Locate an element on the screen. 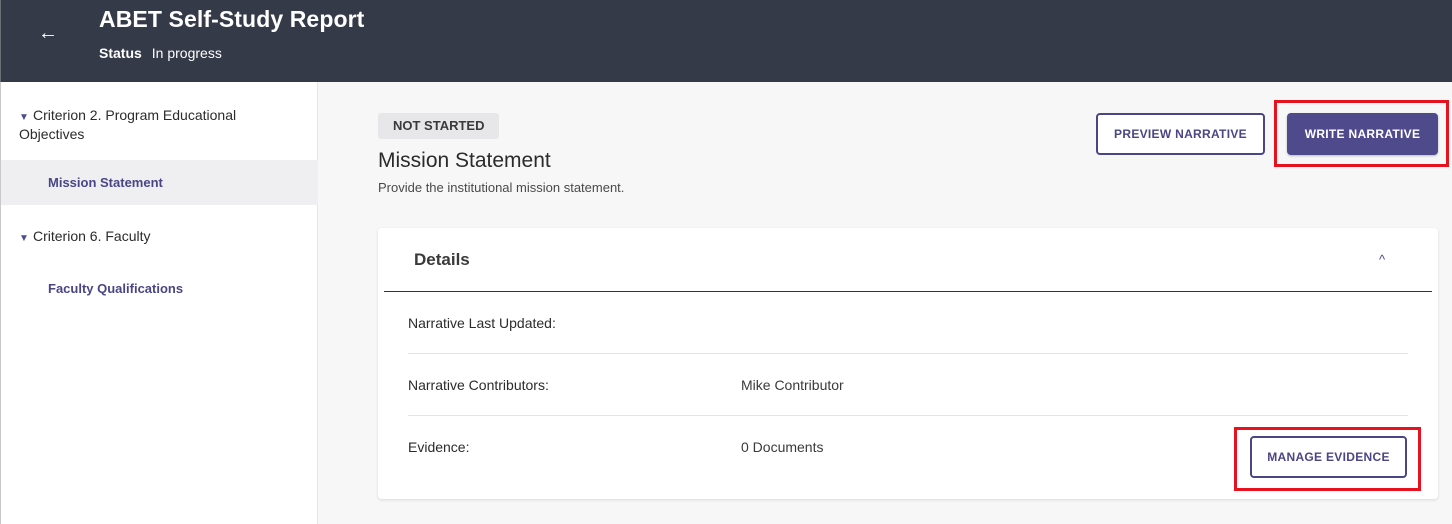 The image size is (1452, 524). sidebar-item-label: Mission Statement is located at coordinates (105, 182).